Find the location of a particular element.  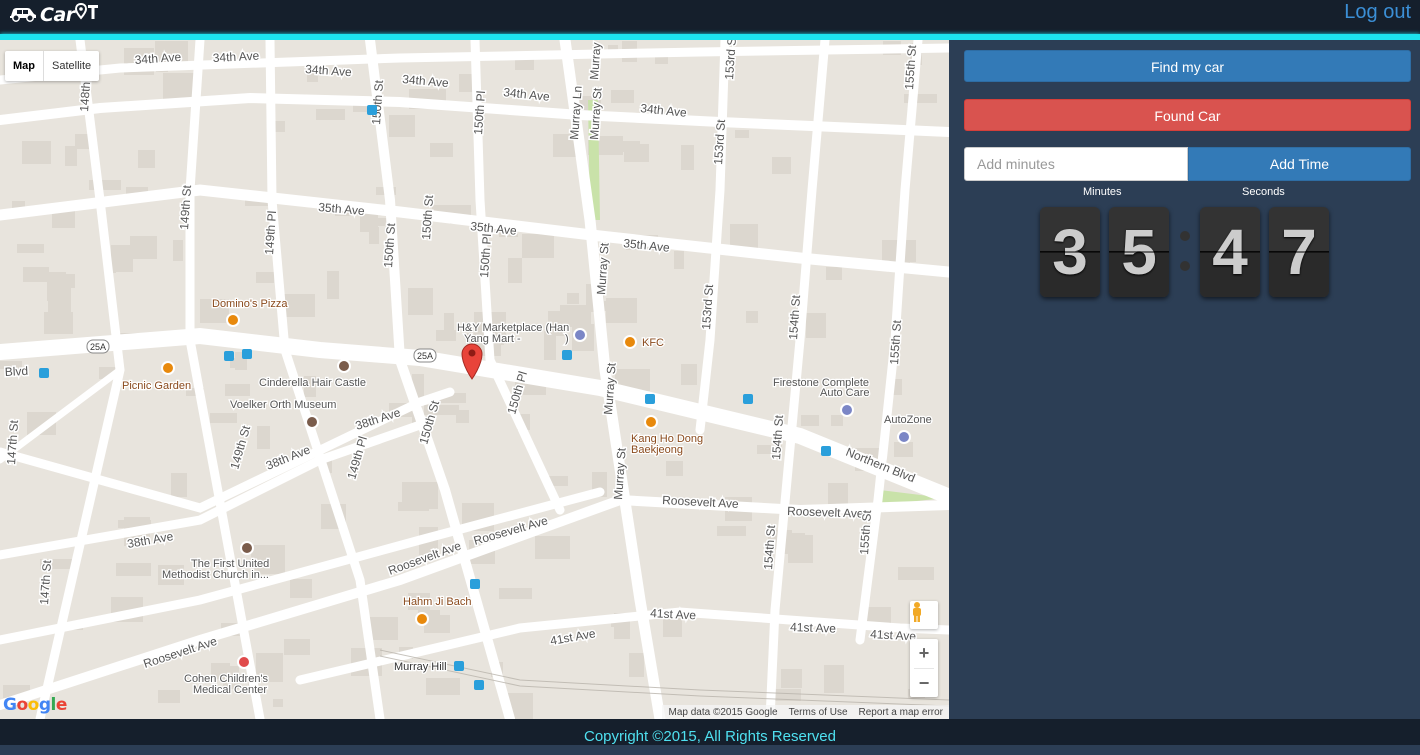

place-label: Picnic Garden is located at coordinates (157, 386).